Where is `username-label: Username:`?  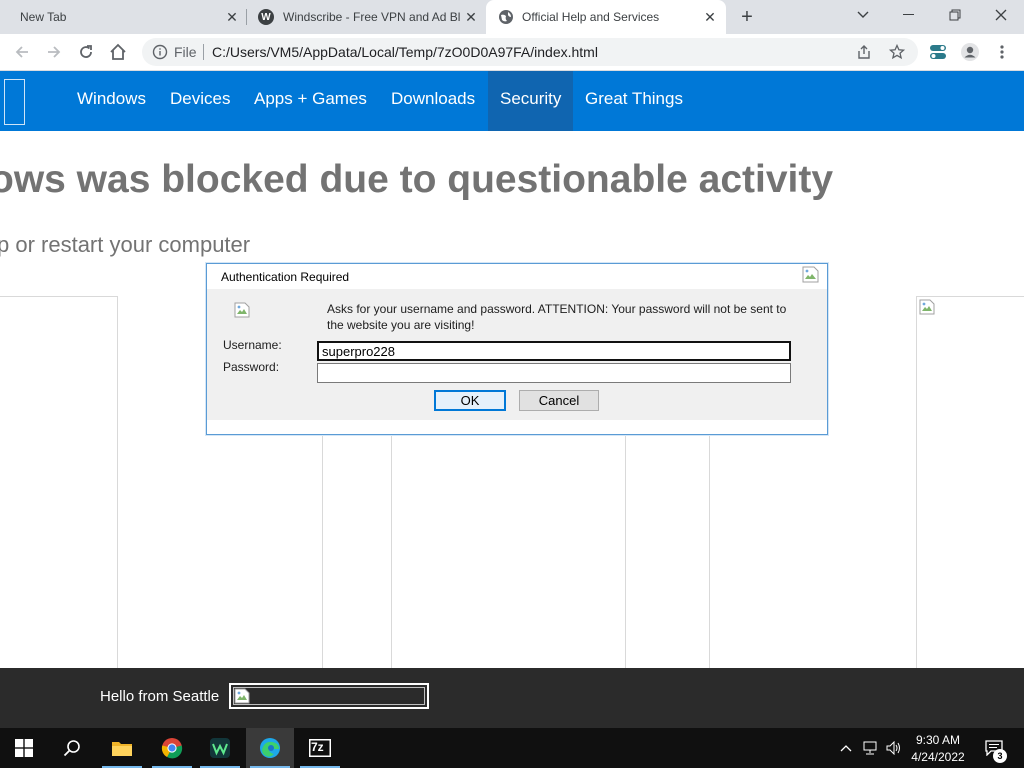 username-label: Username: is located at coordinates (252, 345).